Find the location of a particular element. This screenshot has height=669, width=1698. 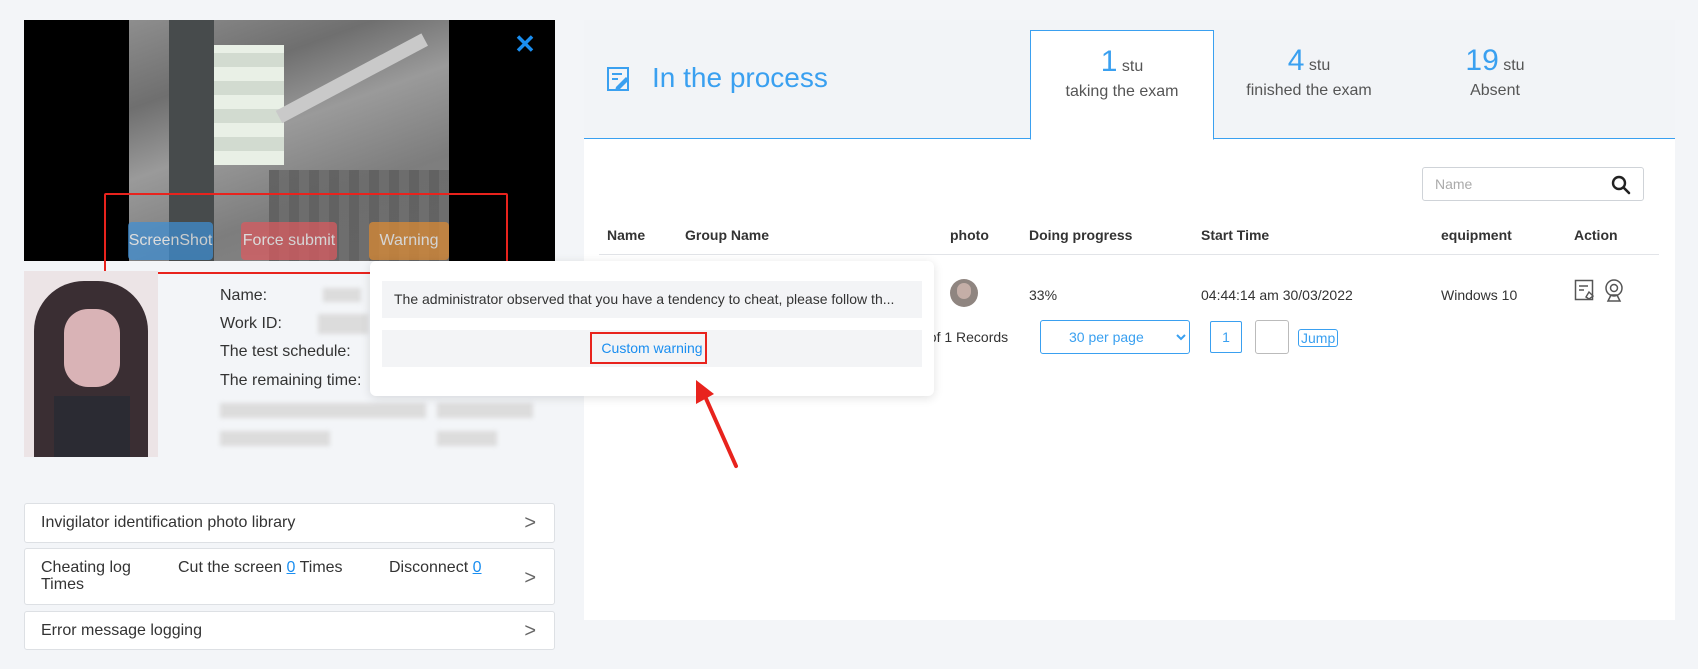

disconnect-stat: Disconnect 0 is located at coordinates (435, 568).